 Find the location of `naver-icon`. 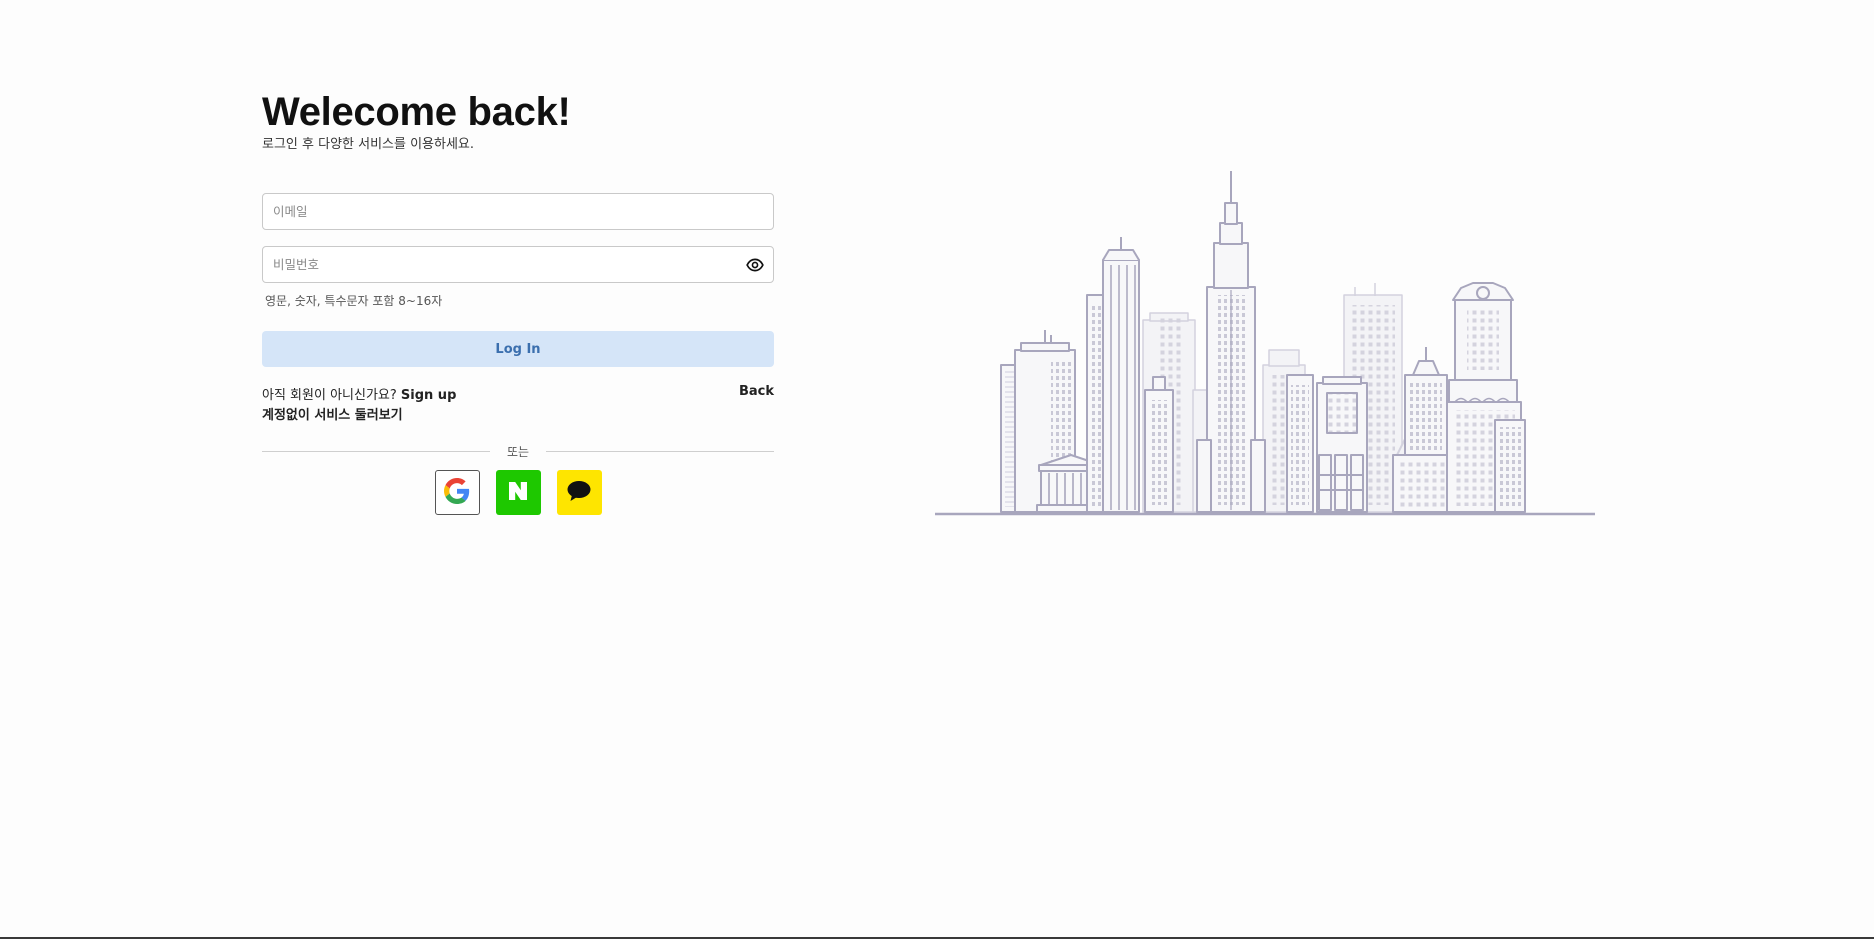

naver-icon is located at coordinates (518, 493).